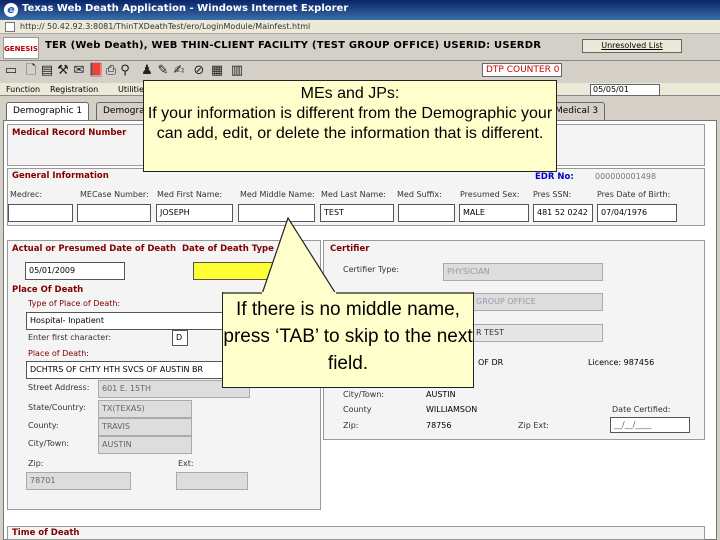 This screenshot has height=540, width=720. What do you see at coordinates (523, 272) in the screenshot?
I see `certifier-type-select: PHYSICIAN` at bounding box center [523, 272].